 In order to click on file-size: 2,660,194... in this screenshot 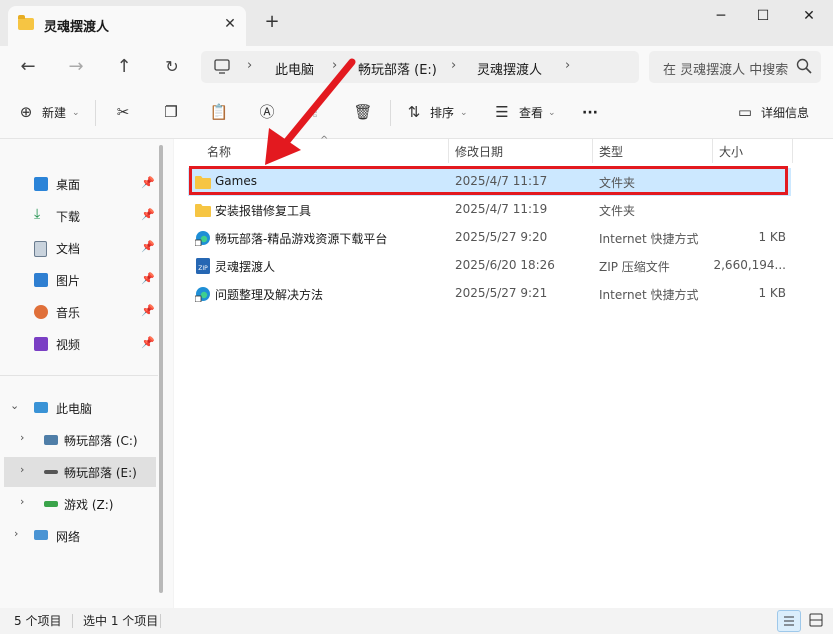, I will do `click(749, 265)`.